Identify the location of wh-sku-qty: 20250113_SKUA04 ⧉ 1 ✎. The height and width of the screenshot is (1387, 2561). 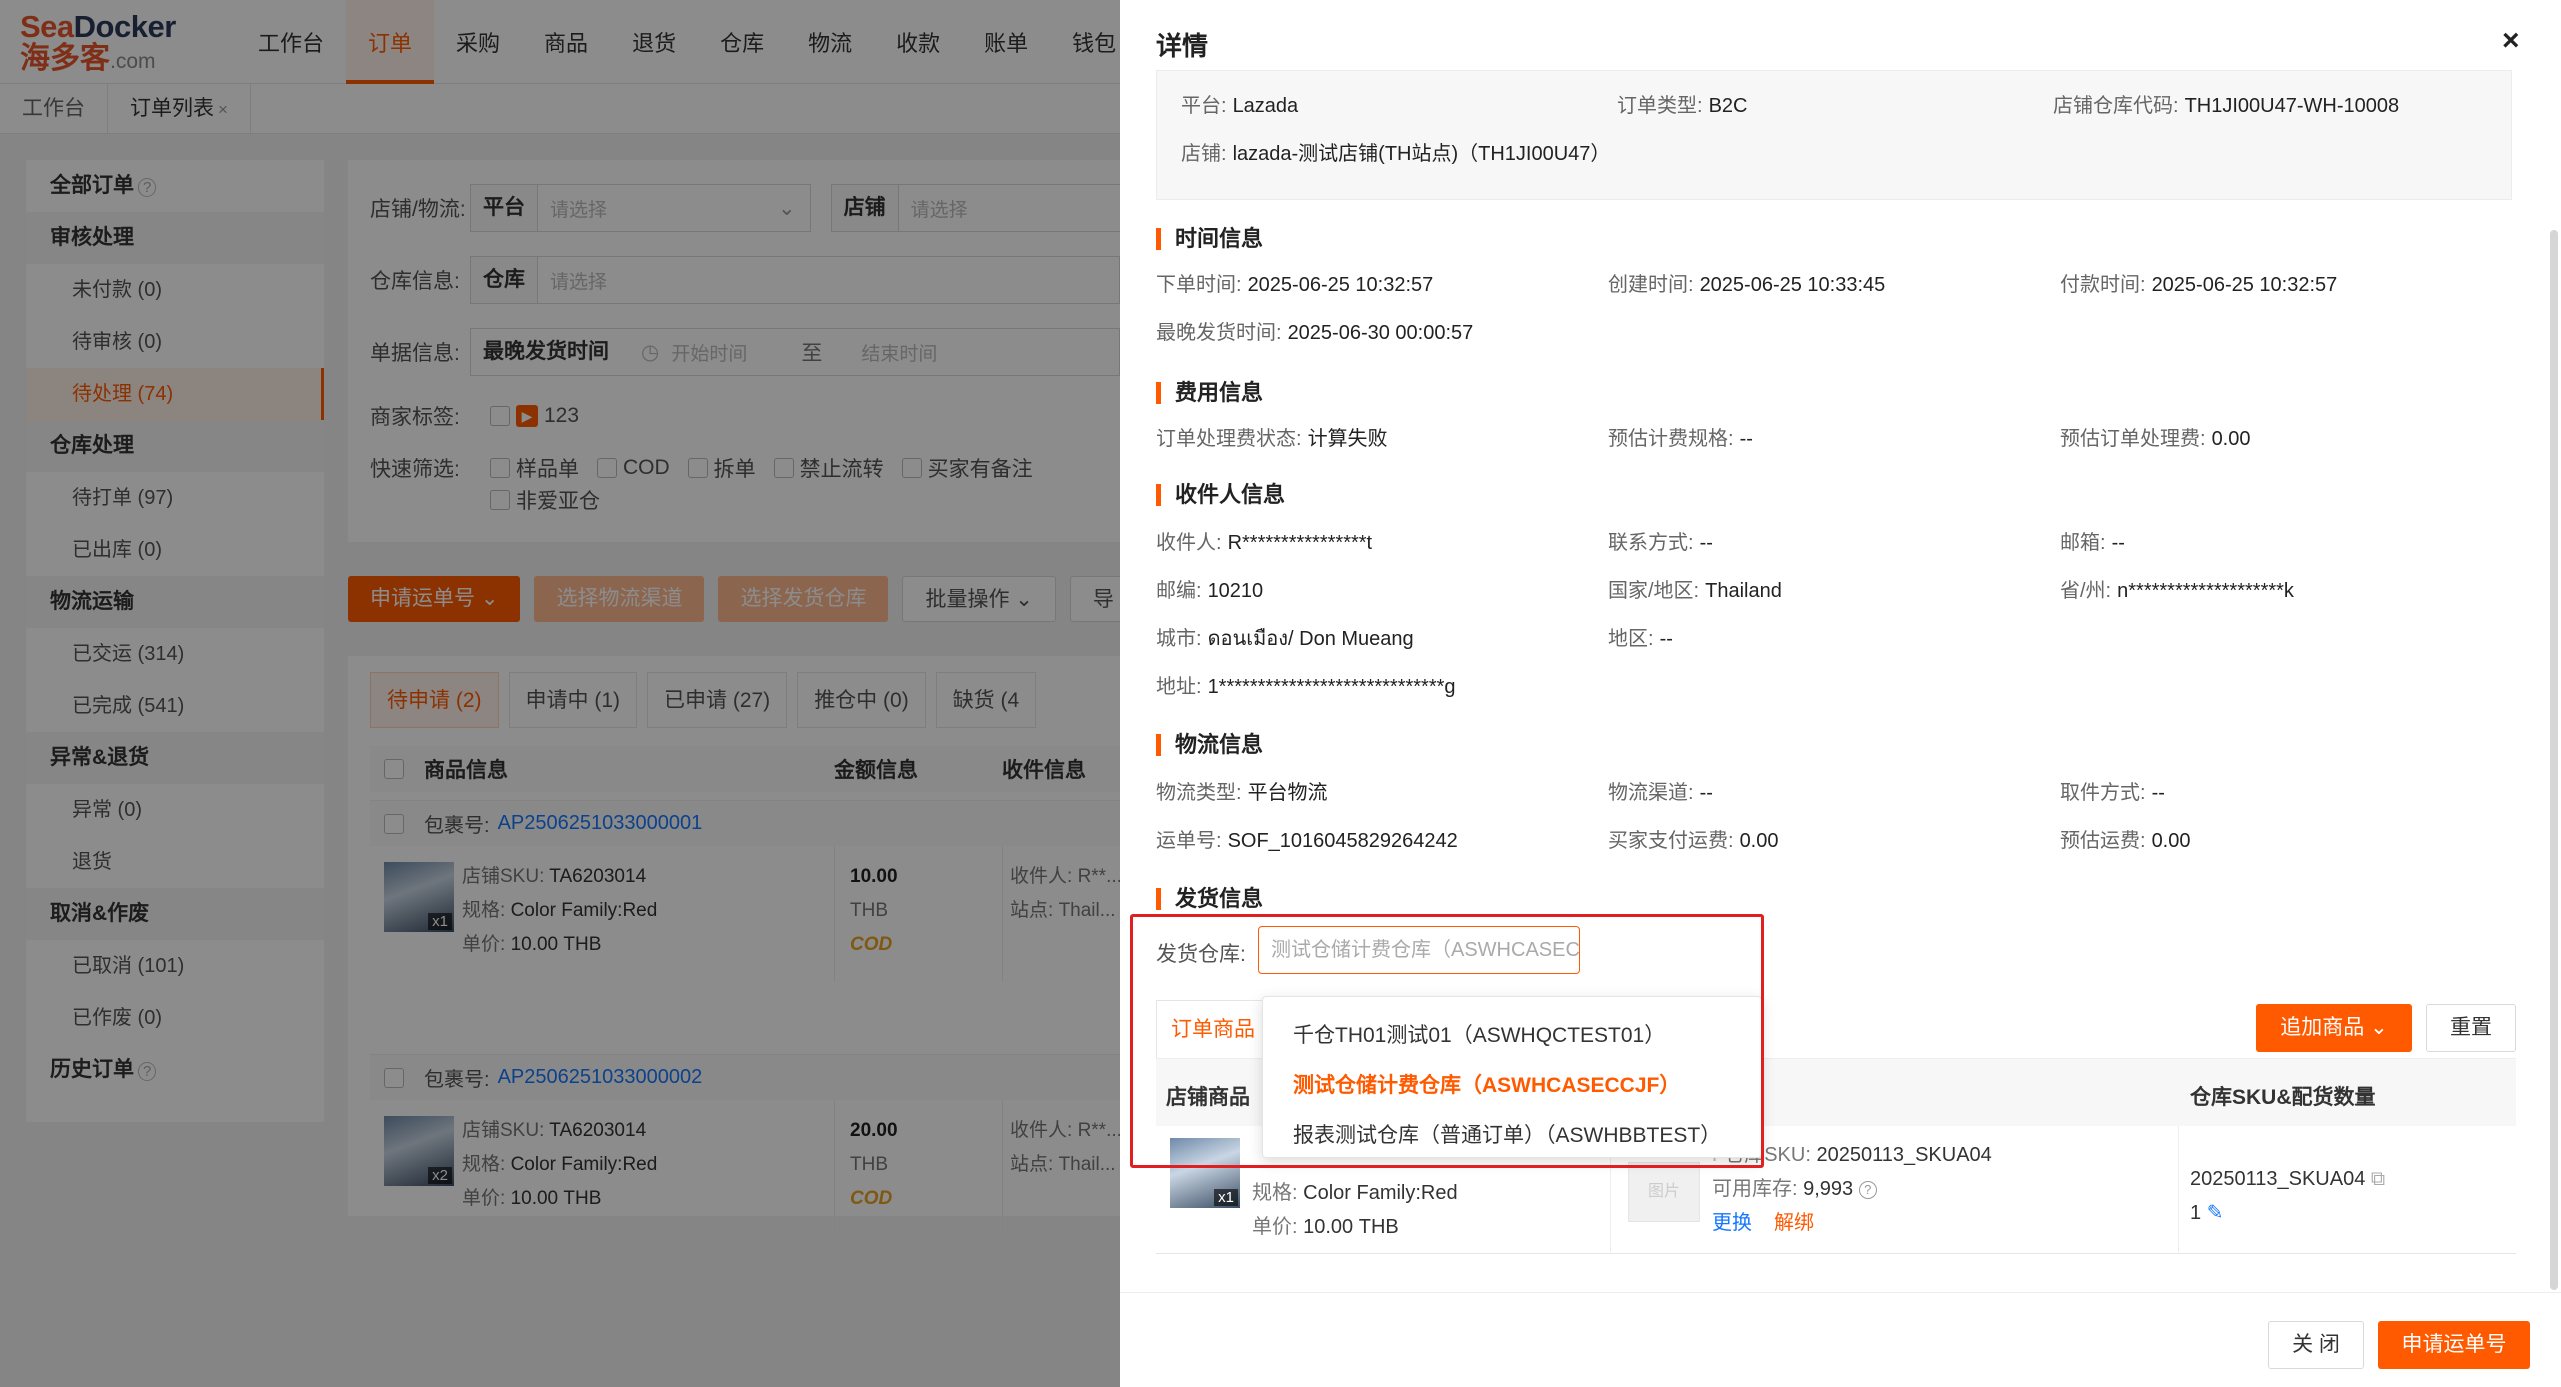
(2287, 1196).